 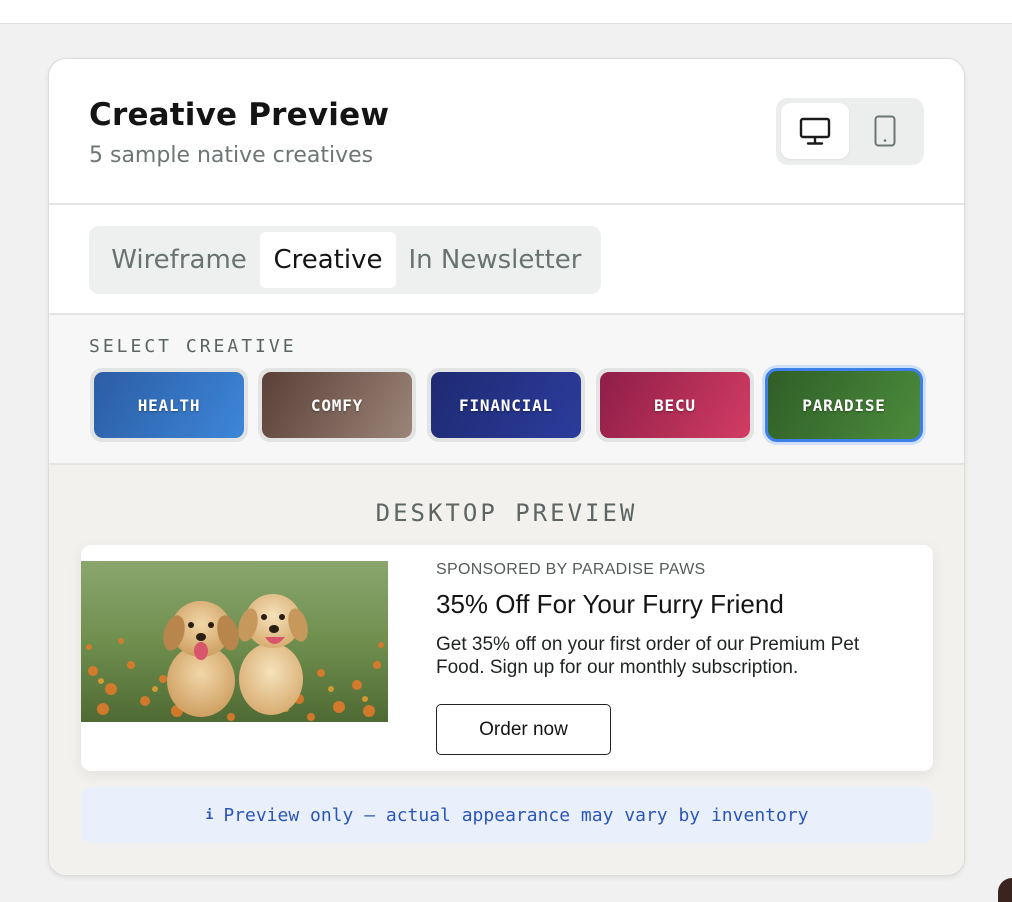 I want to click on creative-option-health: HEALTH, so click(x=169, y=405).